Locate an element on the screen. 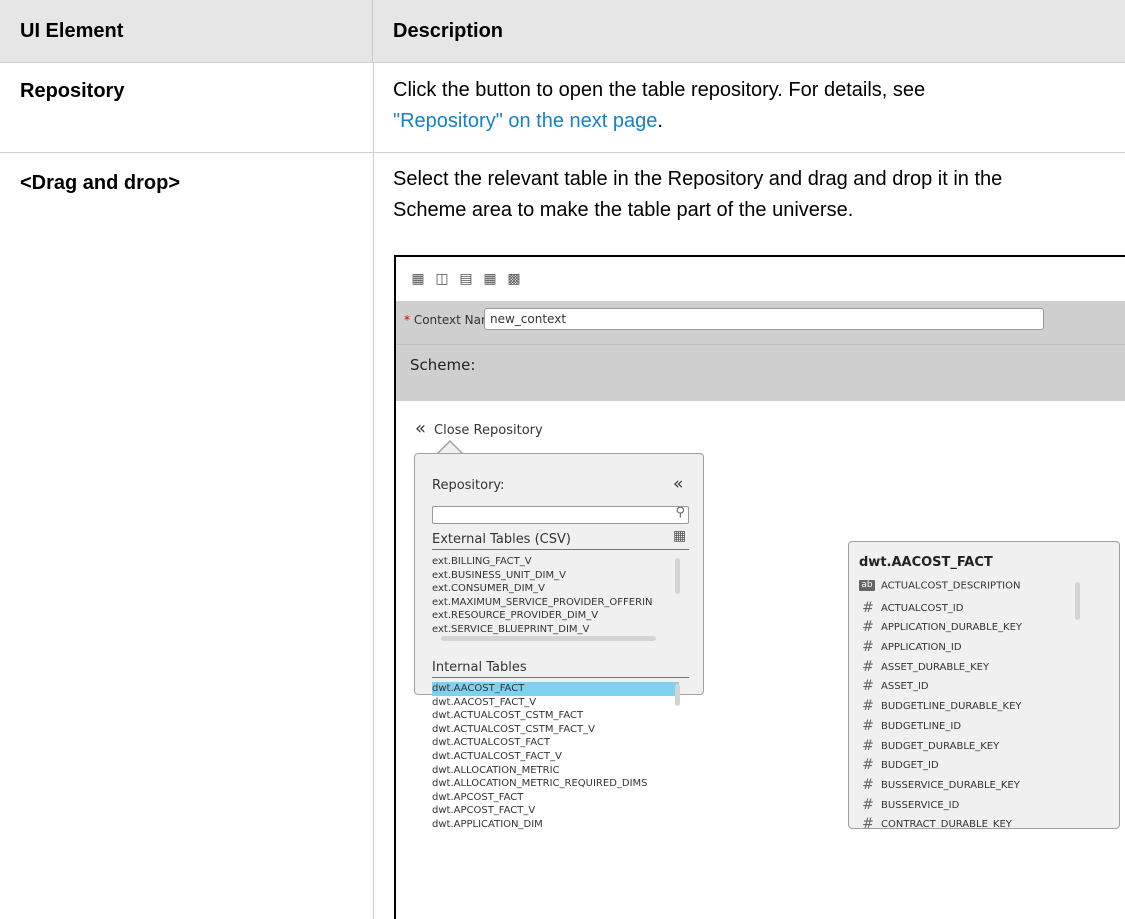 This screenshot has height=919, width=1125. table-column-item: # CONTRACT_DURABLE_KEY is located at coordinates (969, 822).